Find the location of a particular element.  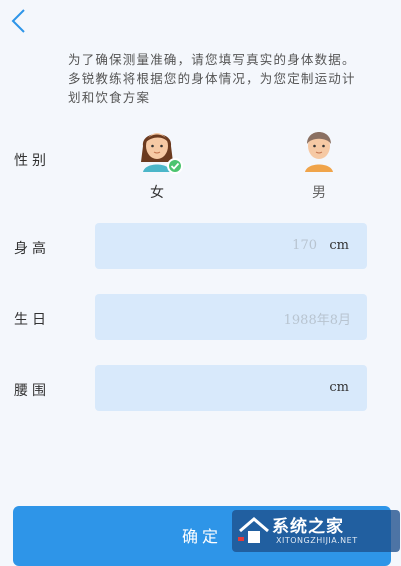

height-input: 170 cm is located at coordinates (231, 246).